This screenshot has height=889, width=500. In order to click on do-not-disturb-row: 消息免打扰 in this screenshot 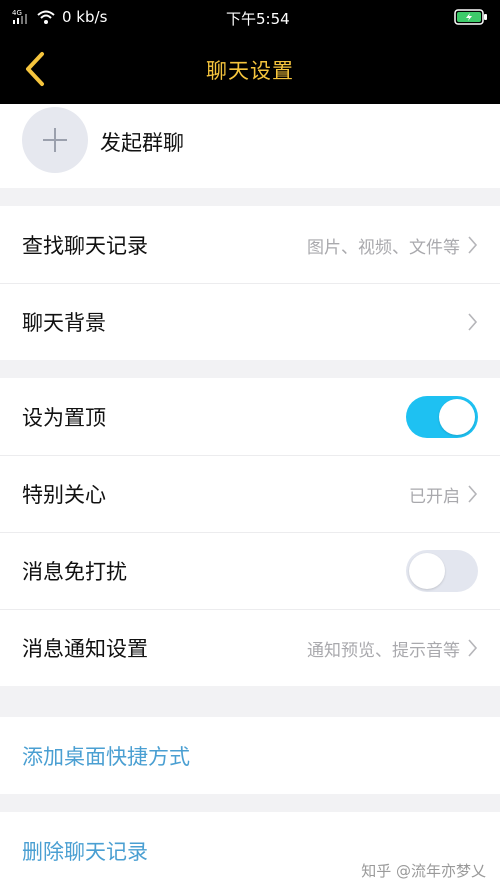, I will do `click(250, 570)`.